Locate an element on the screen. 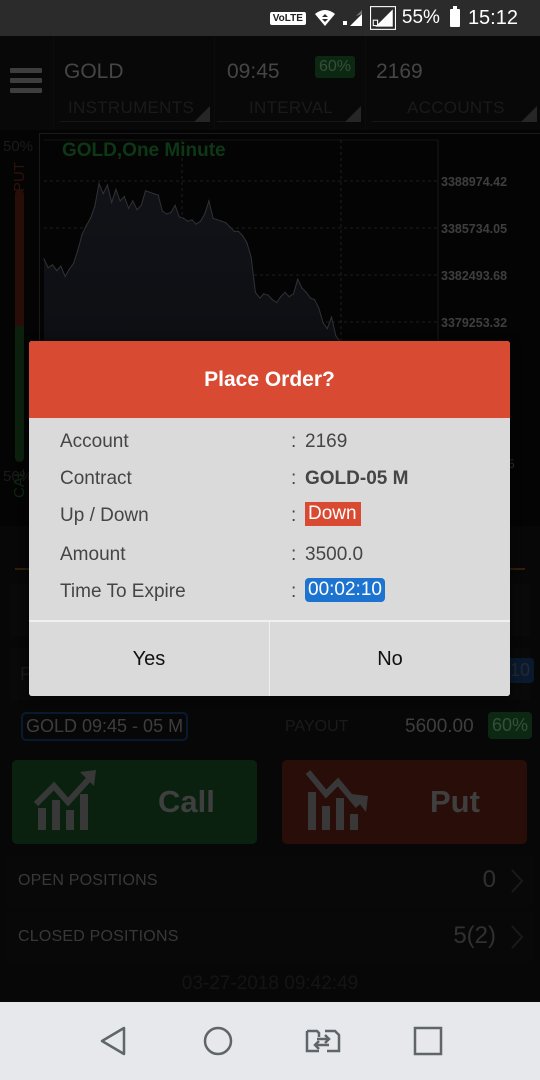 The height and width of the screenshot is (1080, 540). contract-value: GOLD-05 M is located at coordinates (357, 478).